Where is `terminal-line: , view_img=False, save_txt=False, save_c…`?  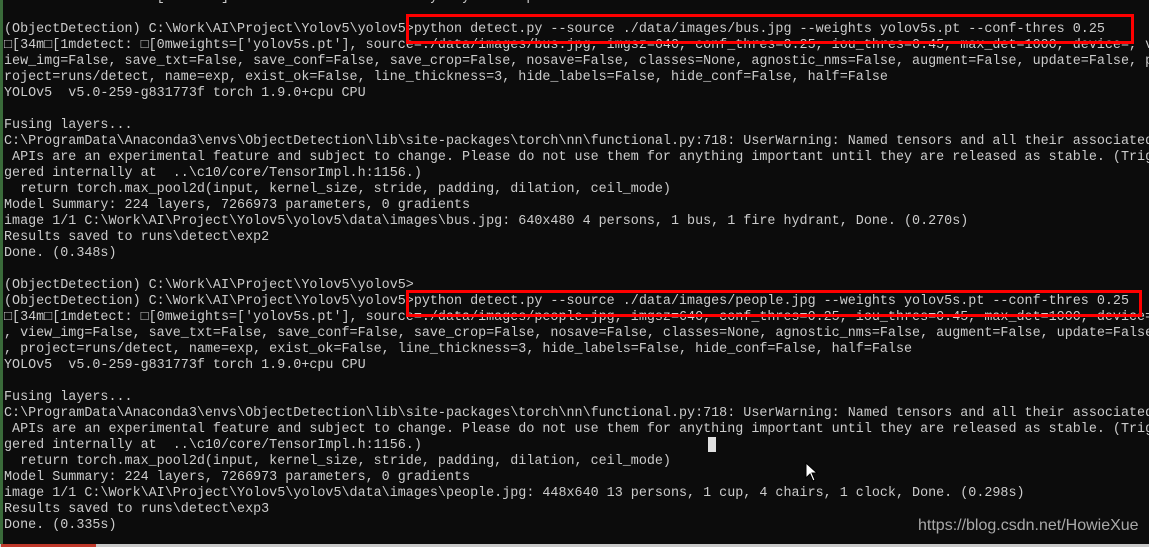
terminal-line: , view_img=False, save_txt=False, save_c… is located at coordinates (576, 333).